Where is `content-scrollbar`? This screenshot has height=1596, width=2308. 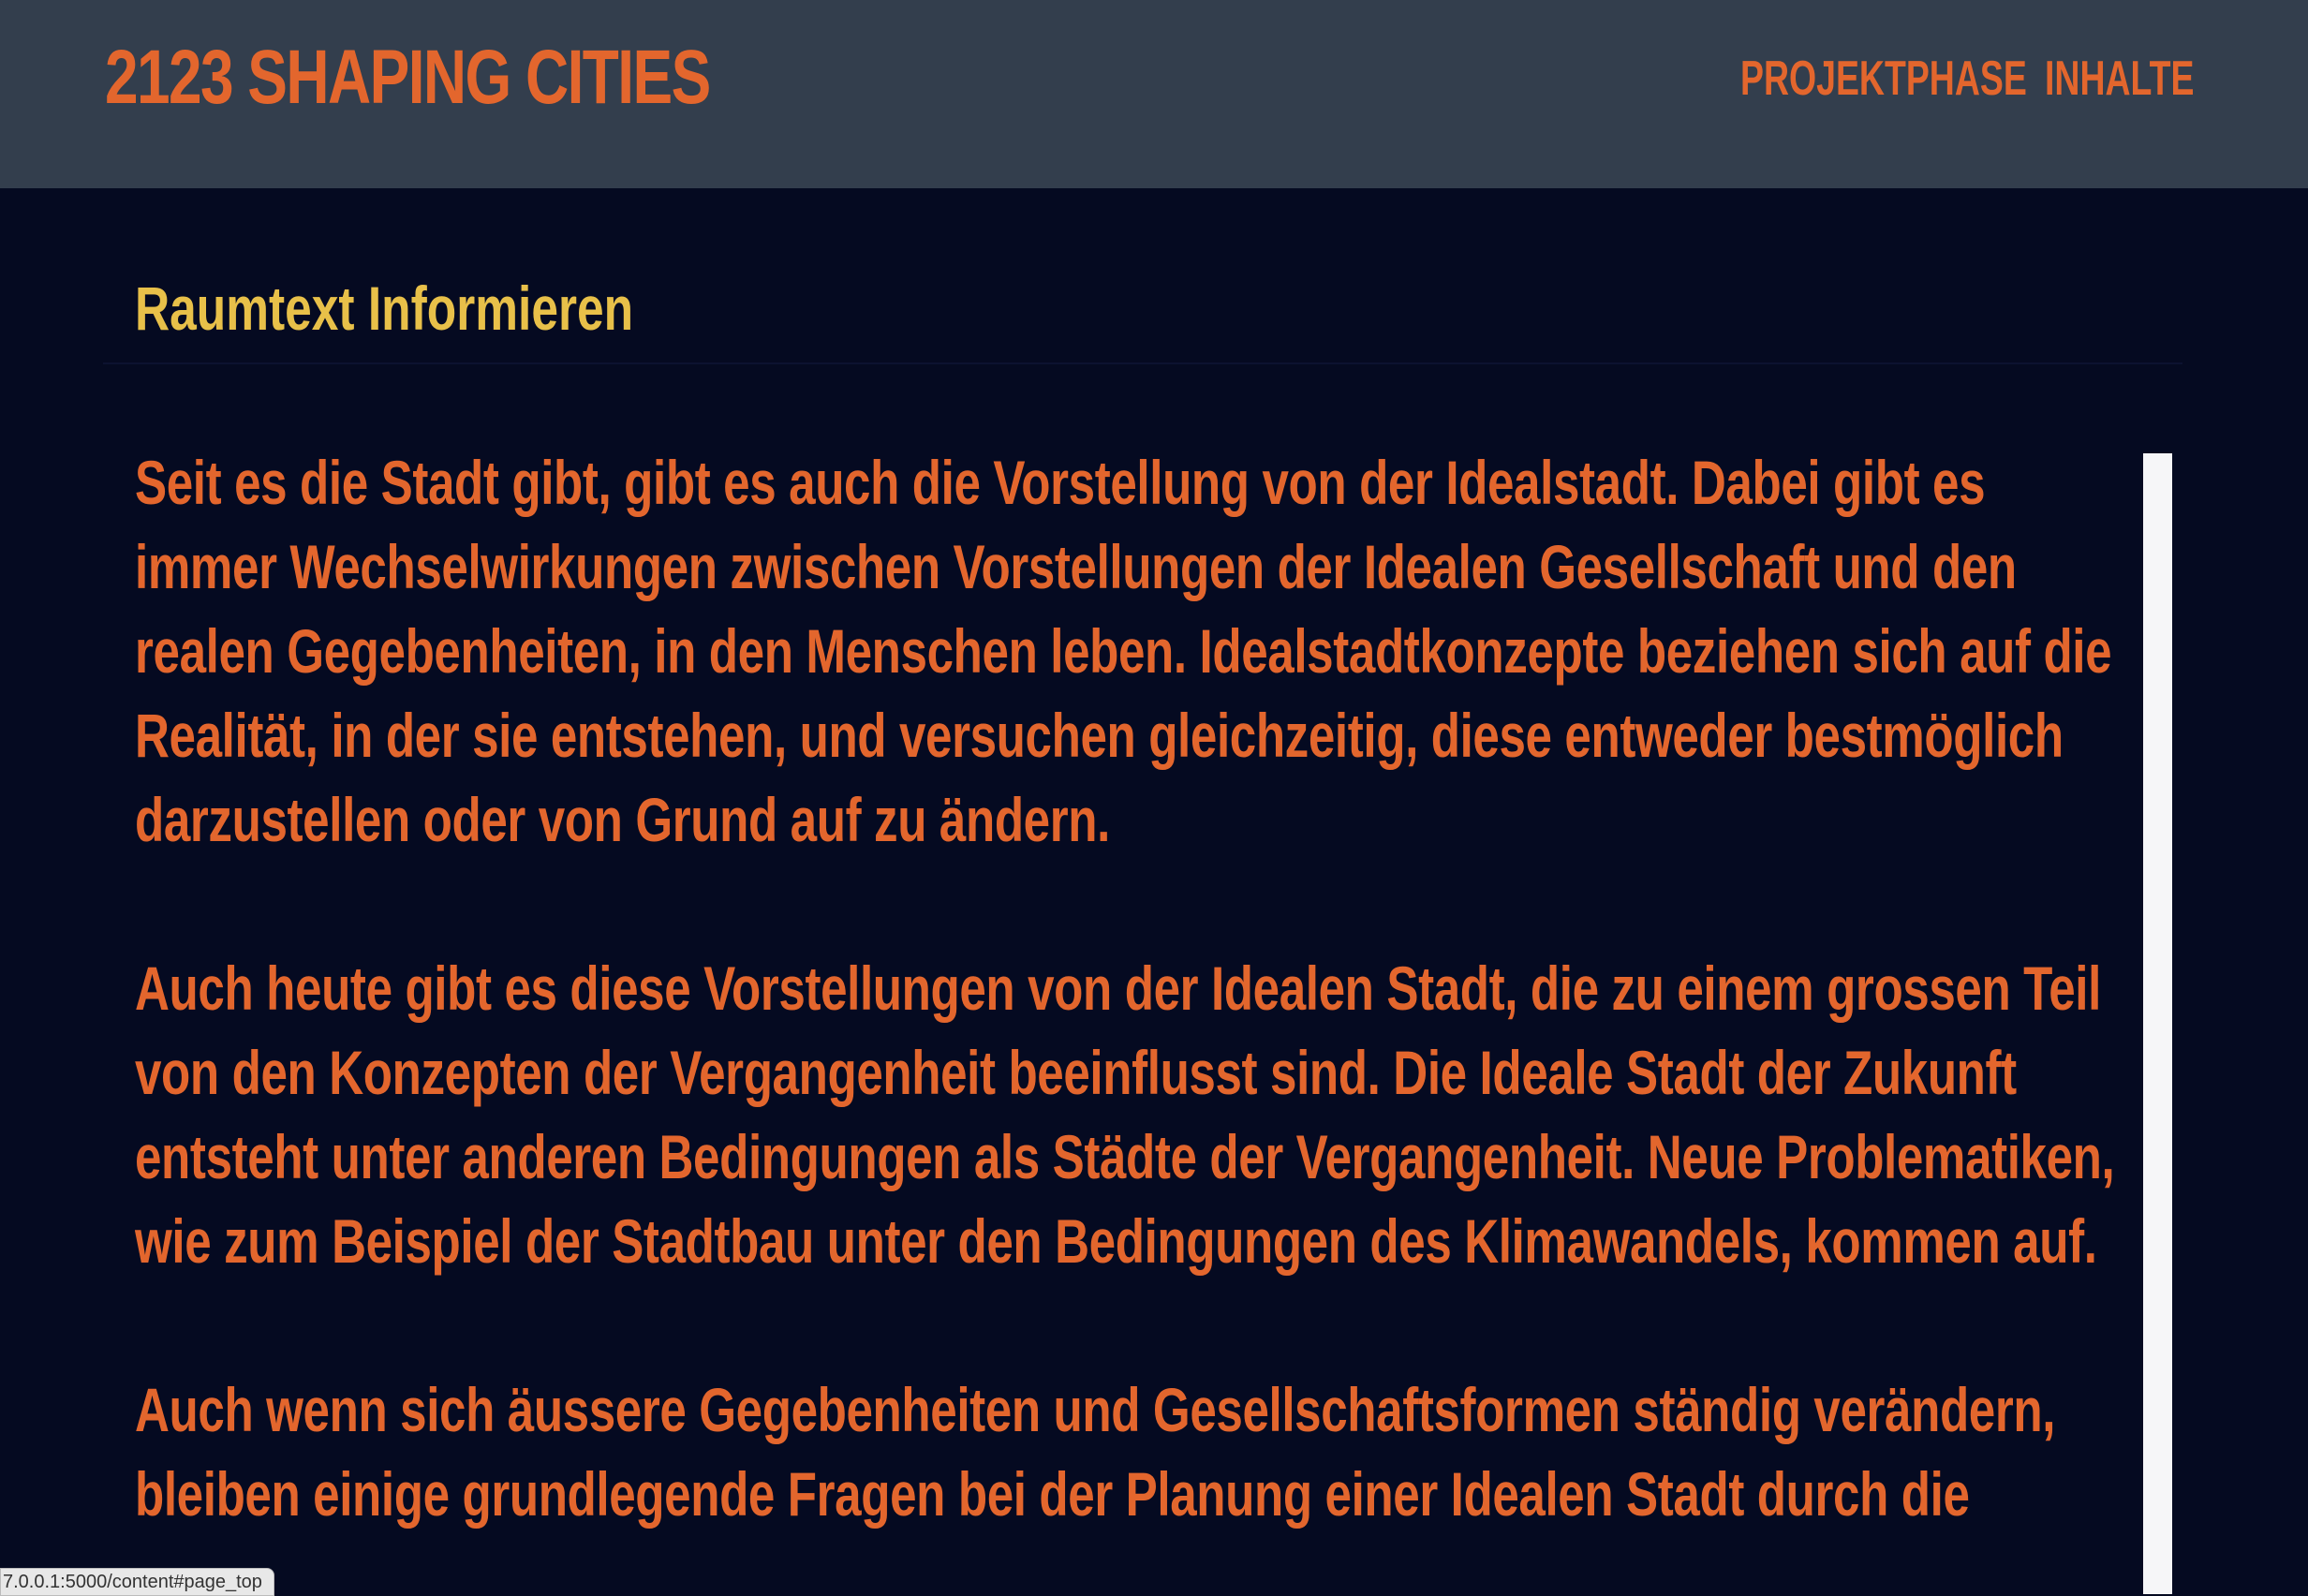
content-scrollbar is located at coordinates (2157, 1023).